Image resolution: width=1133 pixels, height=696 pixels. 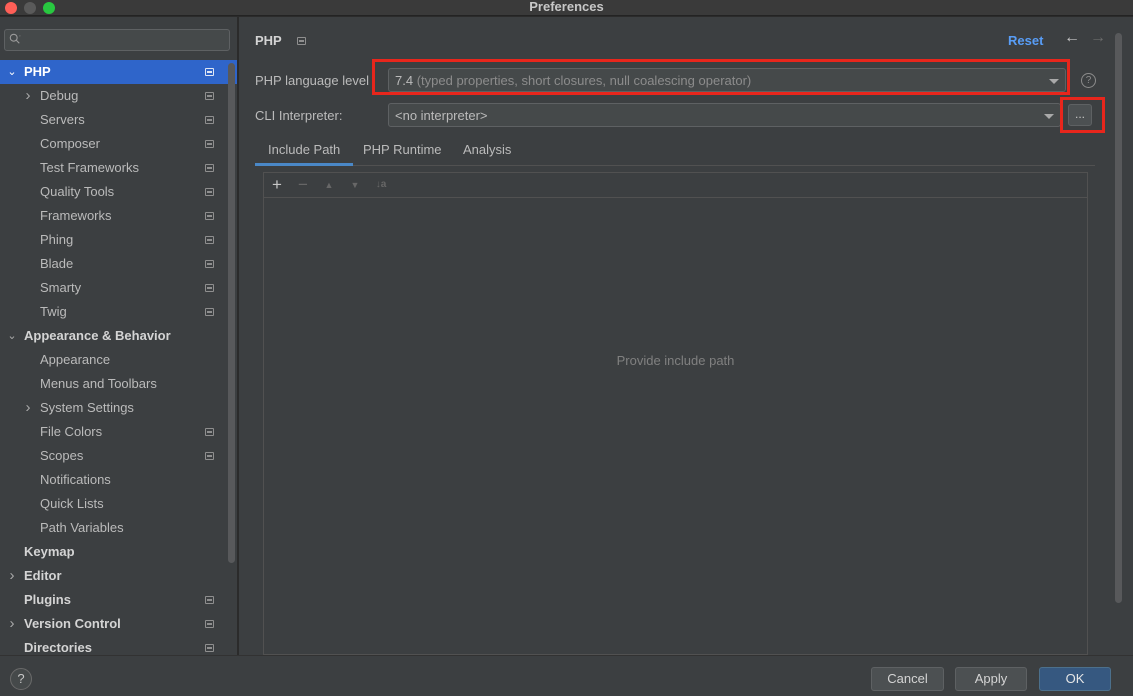 I want to click on sidebar-item-quality-tools: Quality Tools, so click(x=118, y=192).